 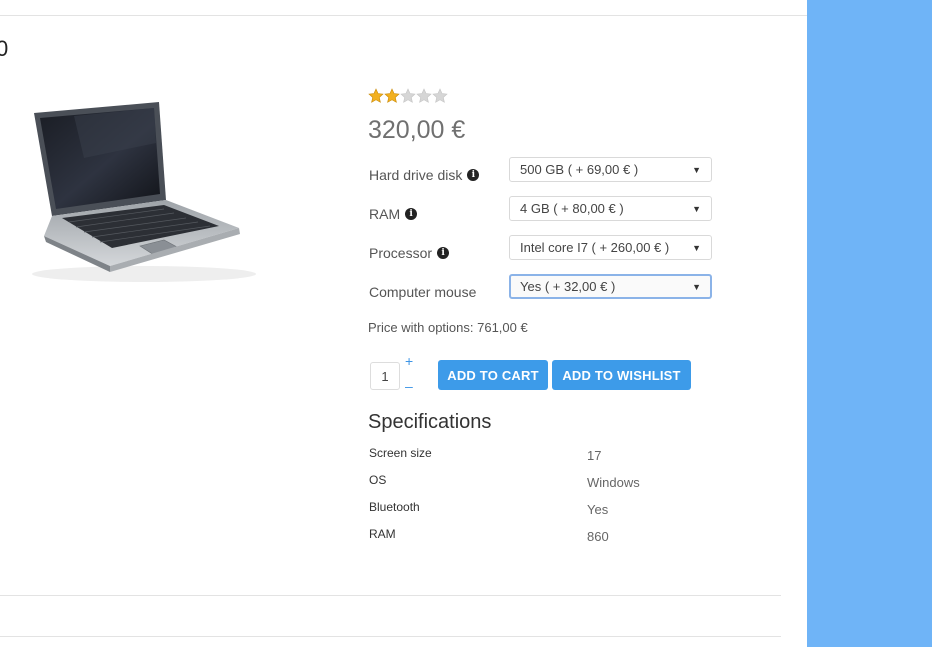 What do you see at coordinates (394, 507) in the screenshot?
I see `spec-name: Bluetooth` at bounding box center [394, 507].